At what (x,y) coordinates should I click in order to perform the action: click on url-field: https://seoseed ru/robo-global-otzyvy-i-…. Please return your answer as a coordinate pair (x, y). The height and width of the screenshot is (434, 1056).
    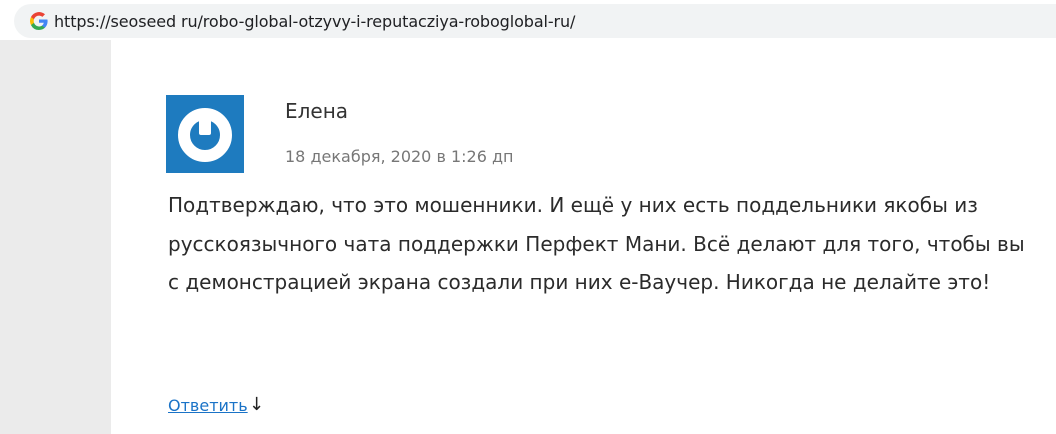
    Looking at the image, I should click on (535, 21).